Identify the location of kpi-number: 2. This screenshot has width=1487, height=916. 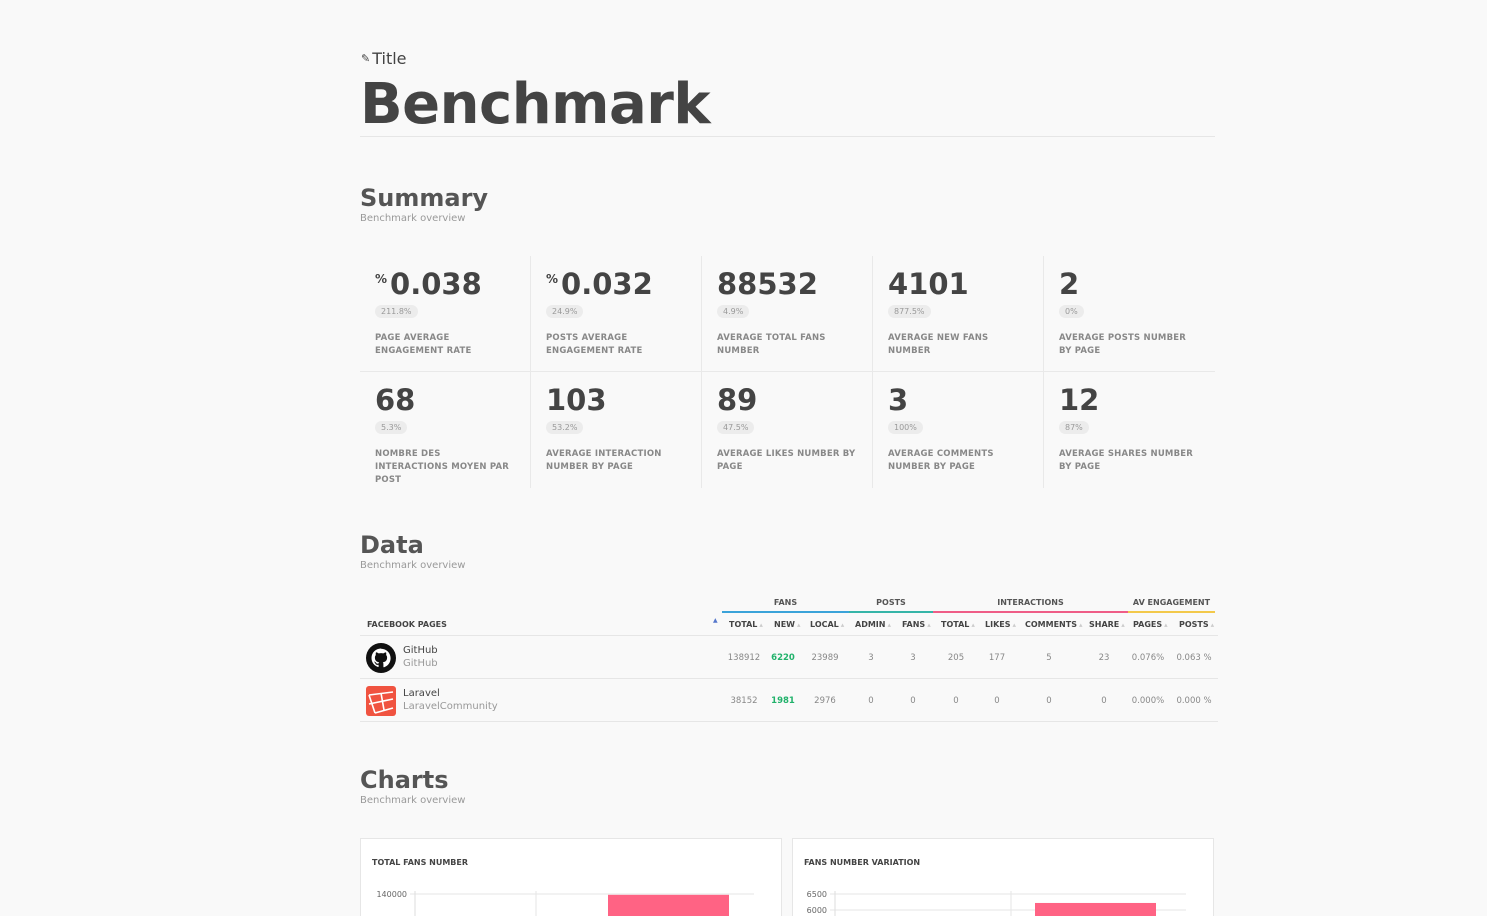
(1069, 284).